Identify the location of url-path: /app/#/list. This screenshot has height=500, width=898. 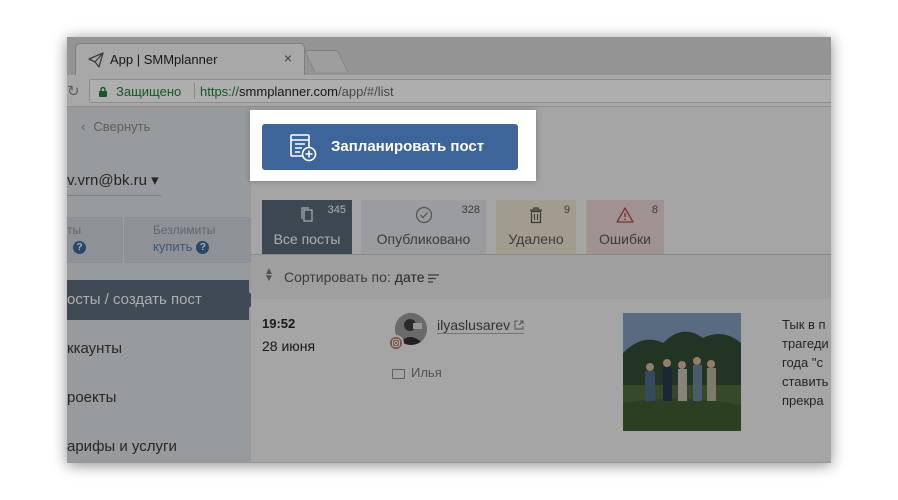
(366, 91).